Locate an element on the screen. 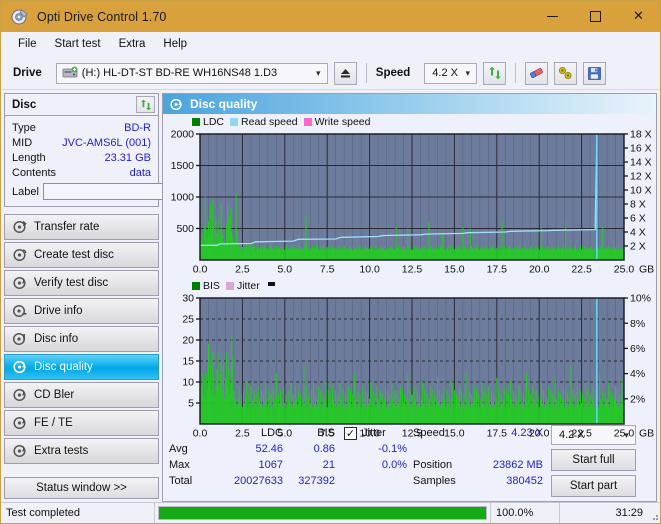 The height and width of the screenshot is (524, 661). maximize-button is located at coordinates (595, 16).